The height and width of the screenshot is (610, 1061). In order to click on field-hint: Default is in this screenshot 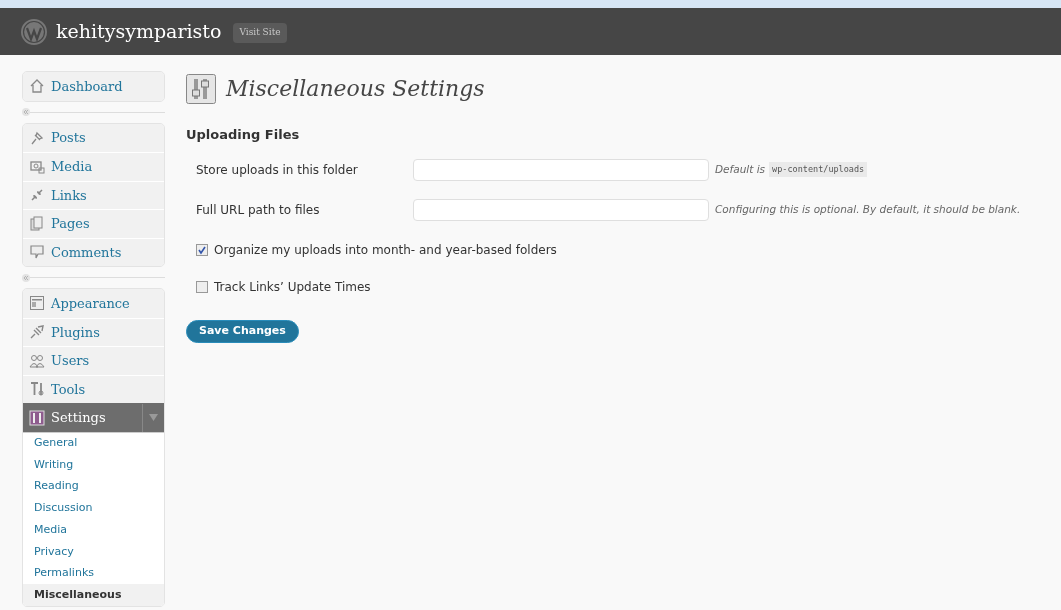, I will do `click(740, 169)`.